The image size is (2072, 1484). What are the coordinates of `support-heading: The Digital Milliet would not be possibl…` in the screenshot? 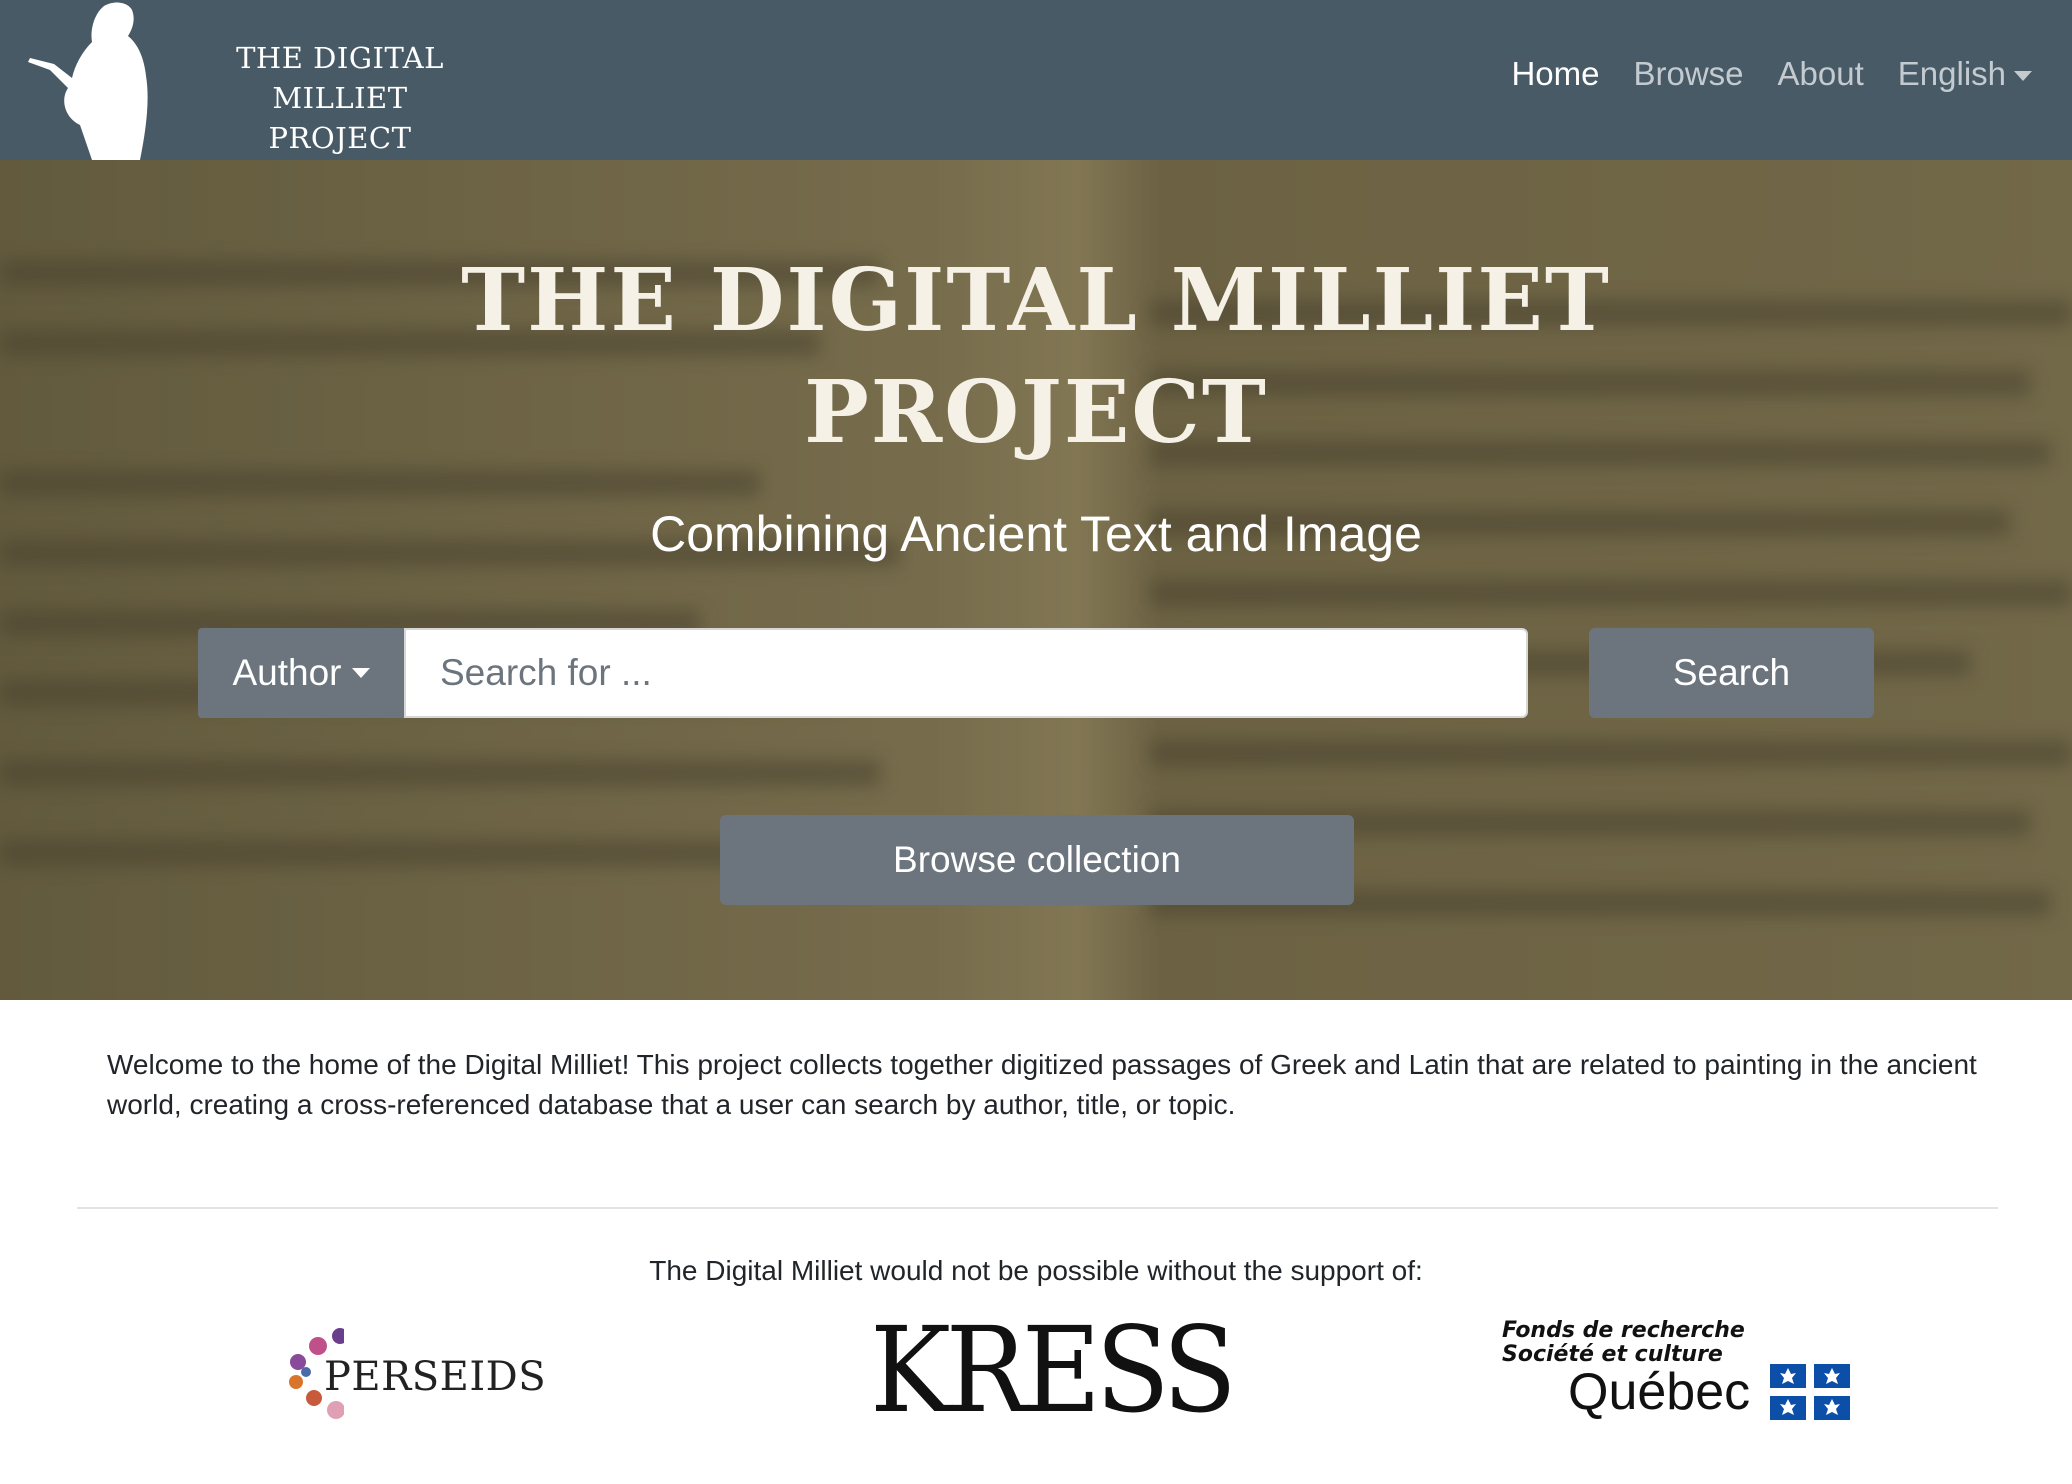 It's located at (1036, 1270).